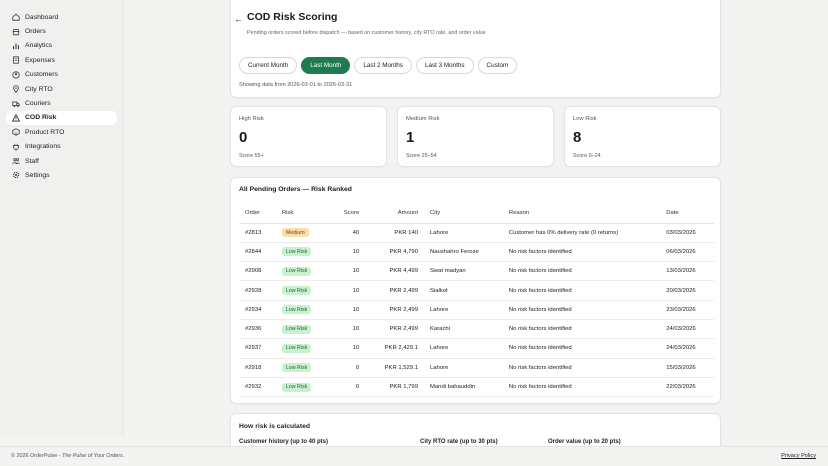 The width and height of the screenshot is (828, 466). Describe the element at coordinates (347, 290) in the screenshot. I see `cell-score: 10` at that location.